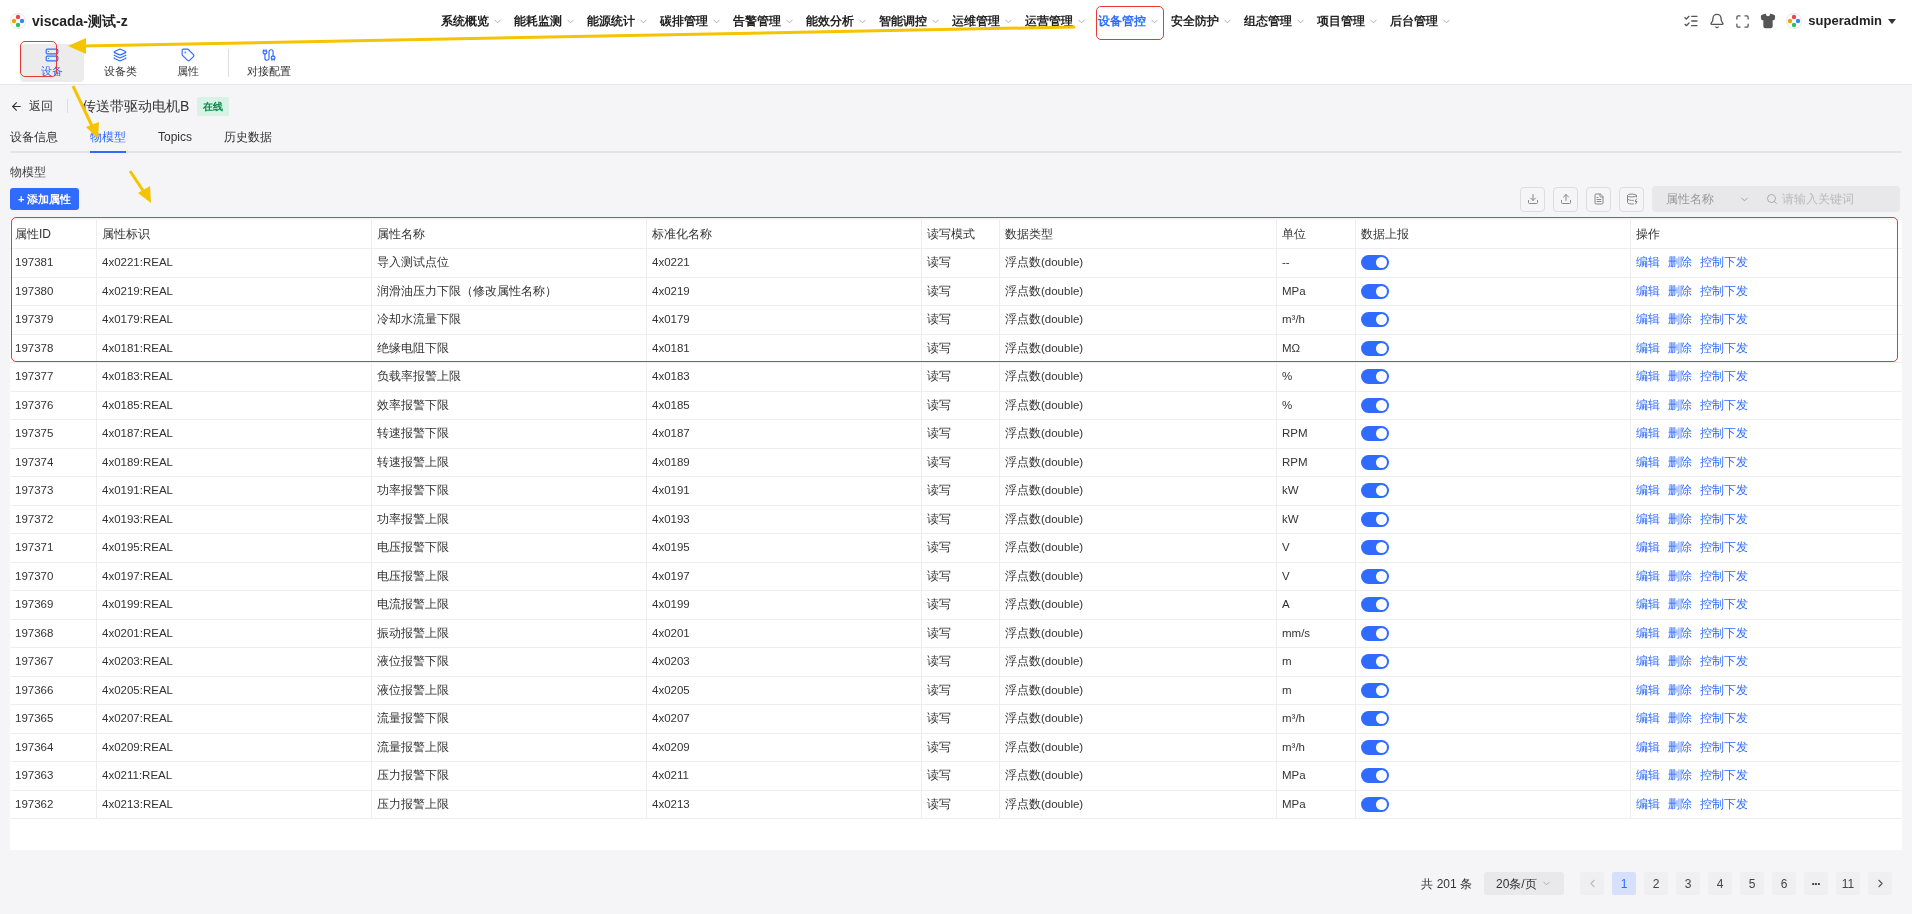 This screenshot has width=1912, height=914. What do you see at coordinates (910, 21) in the screenshot?
I see `nav-menu-item: 智能调控` at bounding box center [910, 21].